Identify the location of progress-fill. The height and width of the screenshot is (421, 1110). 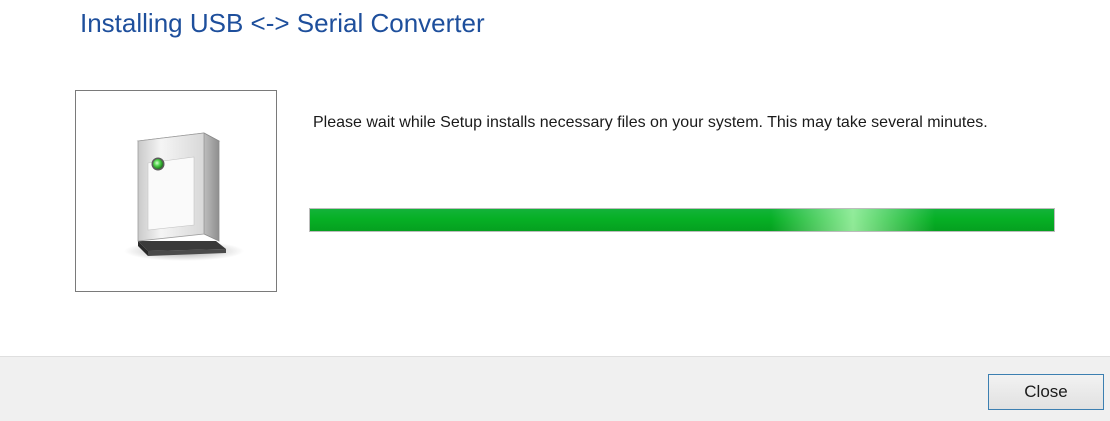
(682, 220).